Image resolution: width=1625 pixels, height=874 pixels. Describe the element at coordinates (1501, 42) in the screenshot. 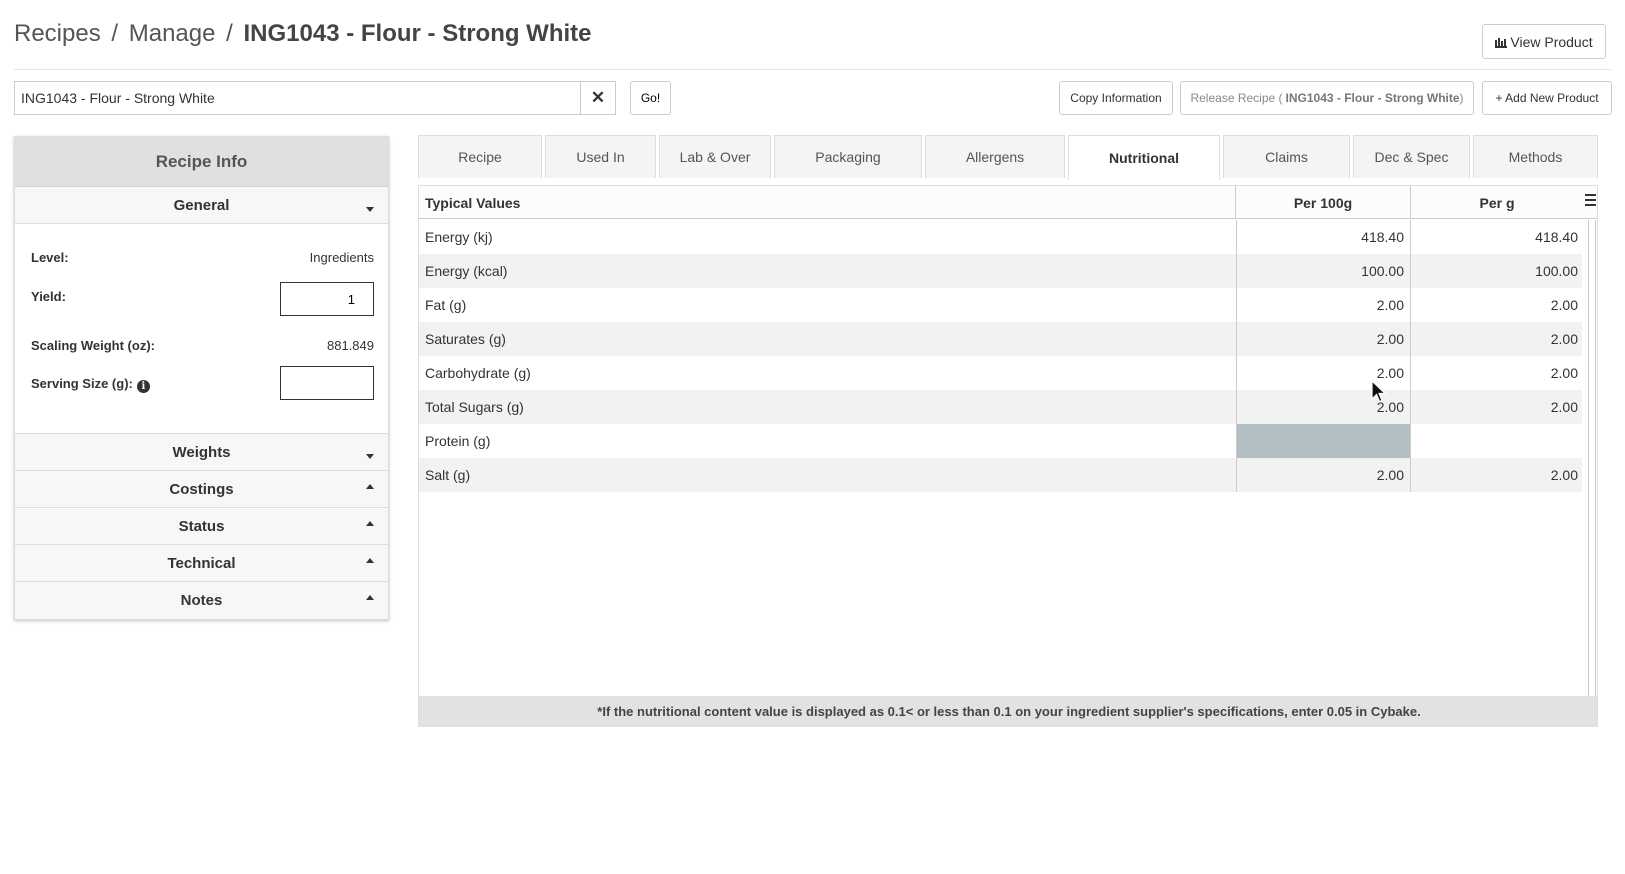

I see `industry-icon` at that location.